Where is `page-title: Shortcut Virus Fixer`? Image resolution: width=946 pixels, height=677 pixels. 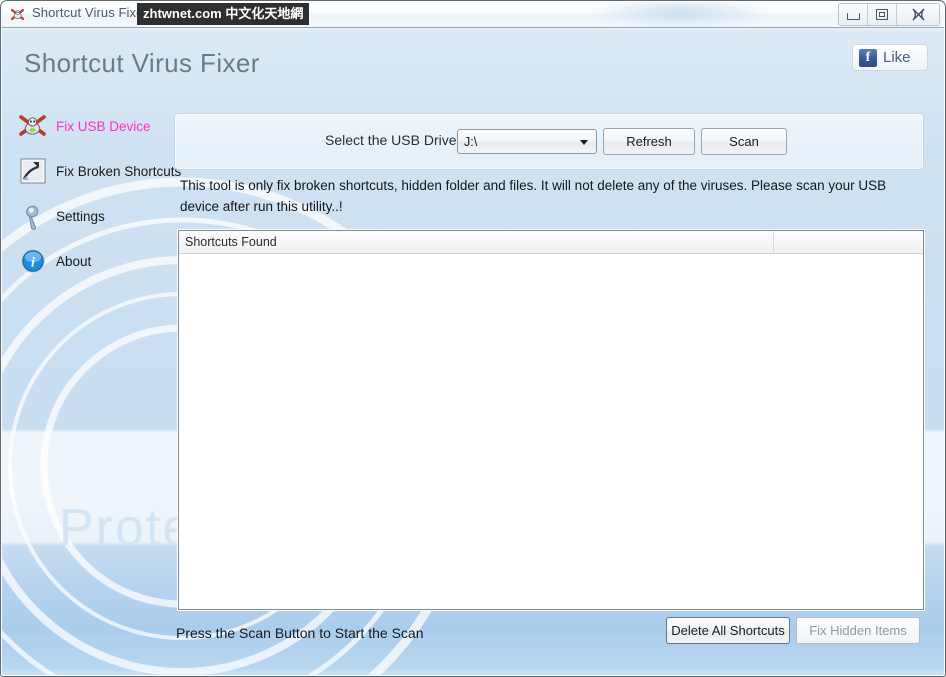 page-title: Shortcut Virus Fixer is located at coordinates (142, 63).